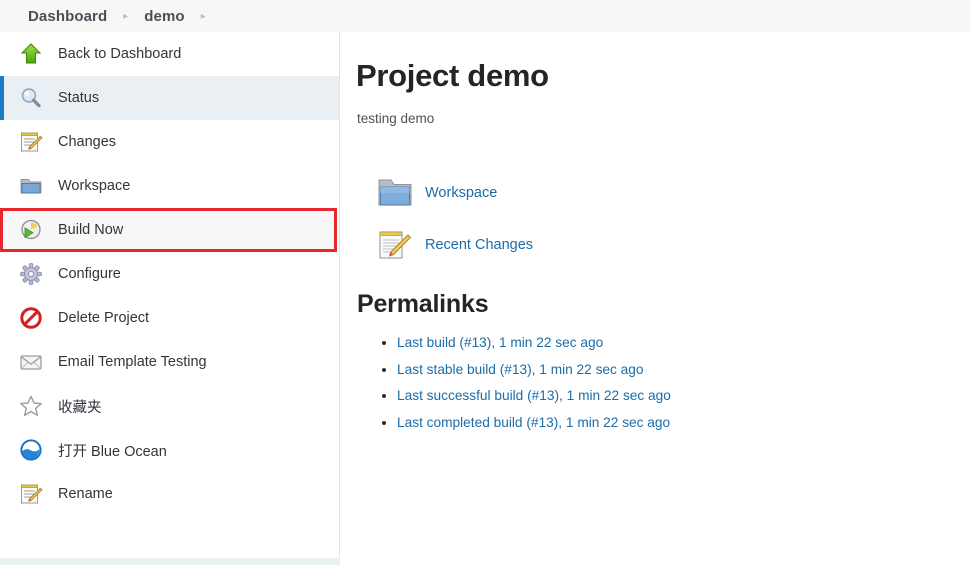 The height and width of the screenshot is (565, 970). Describe the element at coordinates (500, 342) in the screenshot. I see `permalink-last-build: Last build (#13), 1 min 22 sec ago` at that location.